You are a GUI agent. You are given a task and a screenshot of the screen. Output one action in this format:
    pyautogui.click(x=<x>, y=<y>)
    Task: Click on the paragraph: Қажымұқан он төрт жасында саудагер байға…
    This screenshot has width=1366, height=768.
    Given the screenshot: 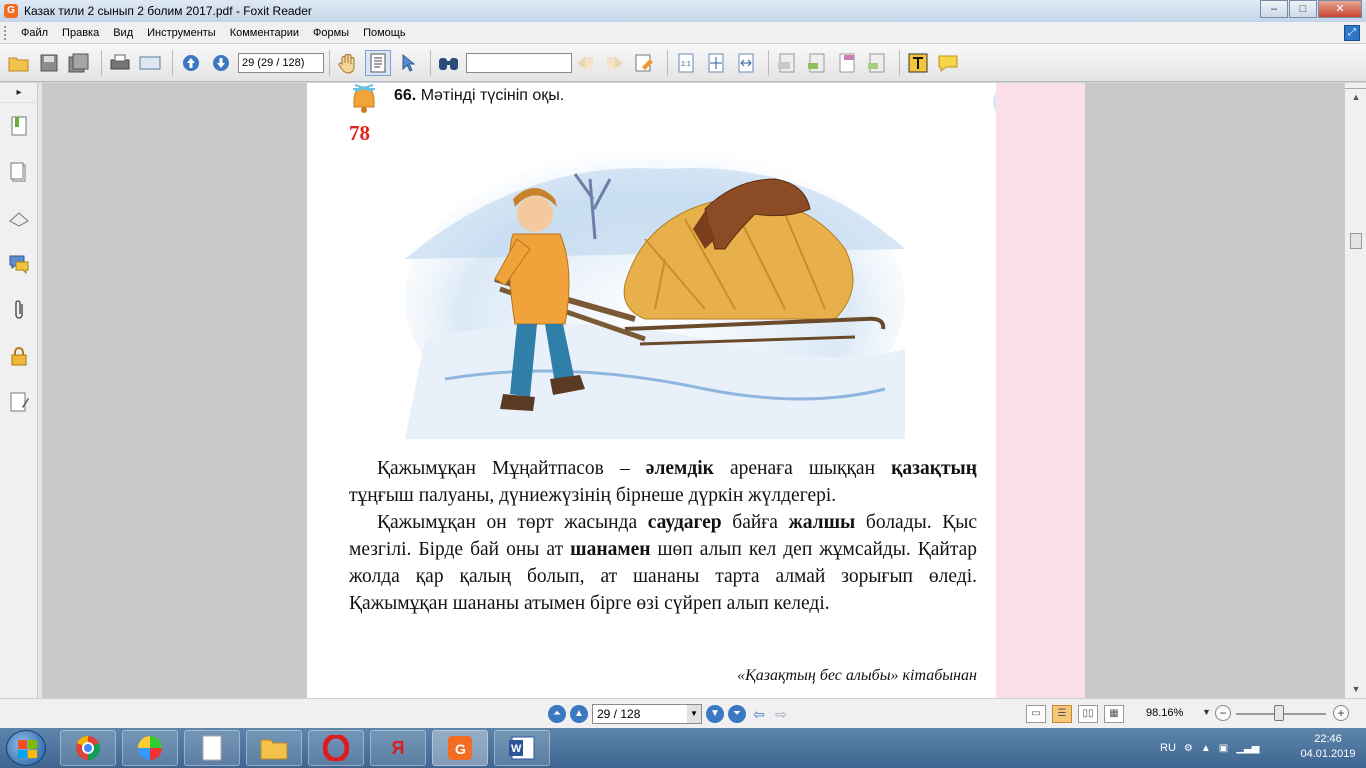 What is the action you would take?
    pyautogui.click(x=663, y=563)
    